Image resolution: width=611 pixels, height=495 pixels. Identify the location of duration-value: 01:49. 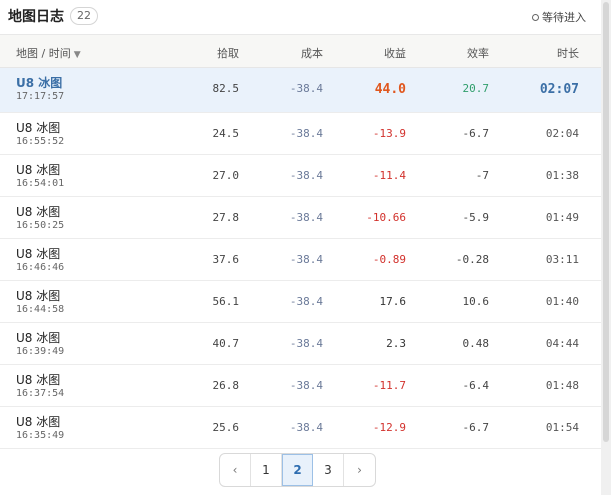
(562, 217).